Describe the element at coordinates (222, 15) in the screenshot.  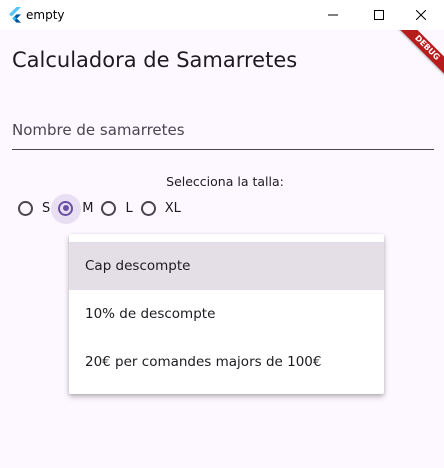
I see `window-titlebar: empty` at that location.